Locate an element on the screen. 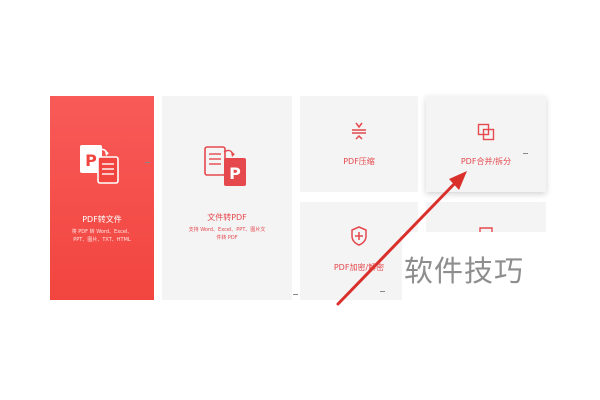  file-to-pdf-description: 支持 Word、Excel、PPT、图片文 件转 PDF is located at coordinates (227, 234).